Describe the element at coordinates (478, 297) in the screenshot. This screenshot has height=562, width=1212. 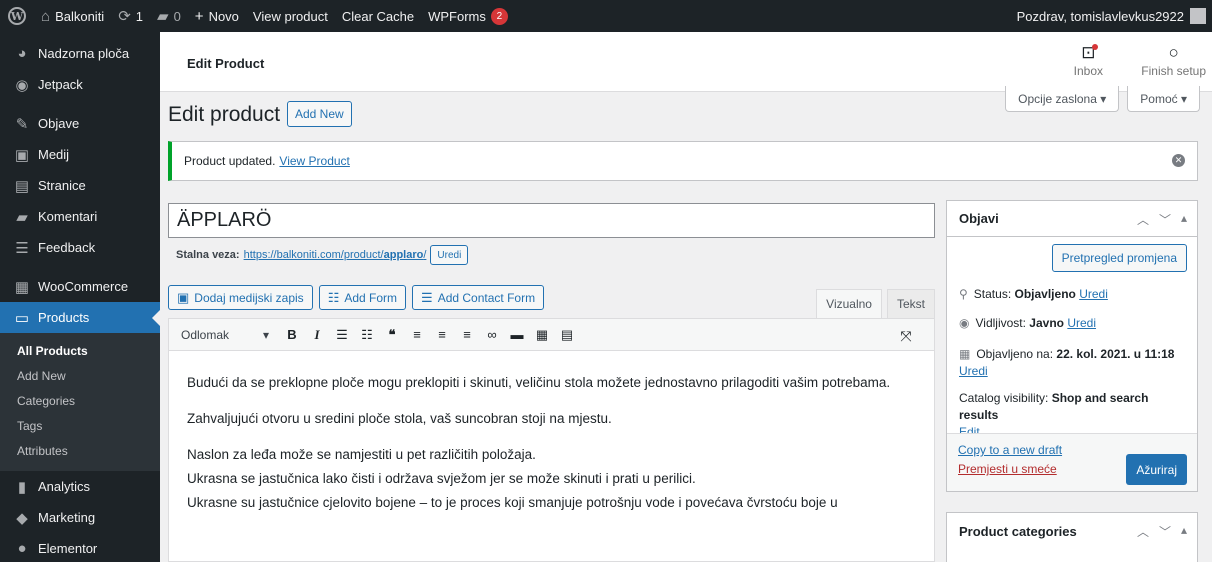
I see `add-contact-form-button: ☰ Add Contact Form` at that location.